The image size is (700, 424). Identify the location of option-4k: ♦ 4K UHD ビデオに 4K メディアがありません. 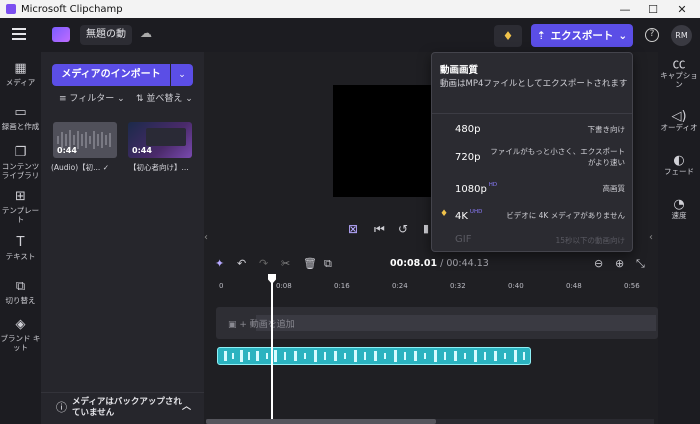
(532, 216).